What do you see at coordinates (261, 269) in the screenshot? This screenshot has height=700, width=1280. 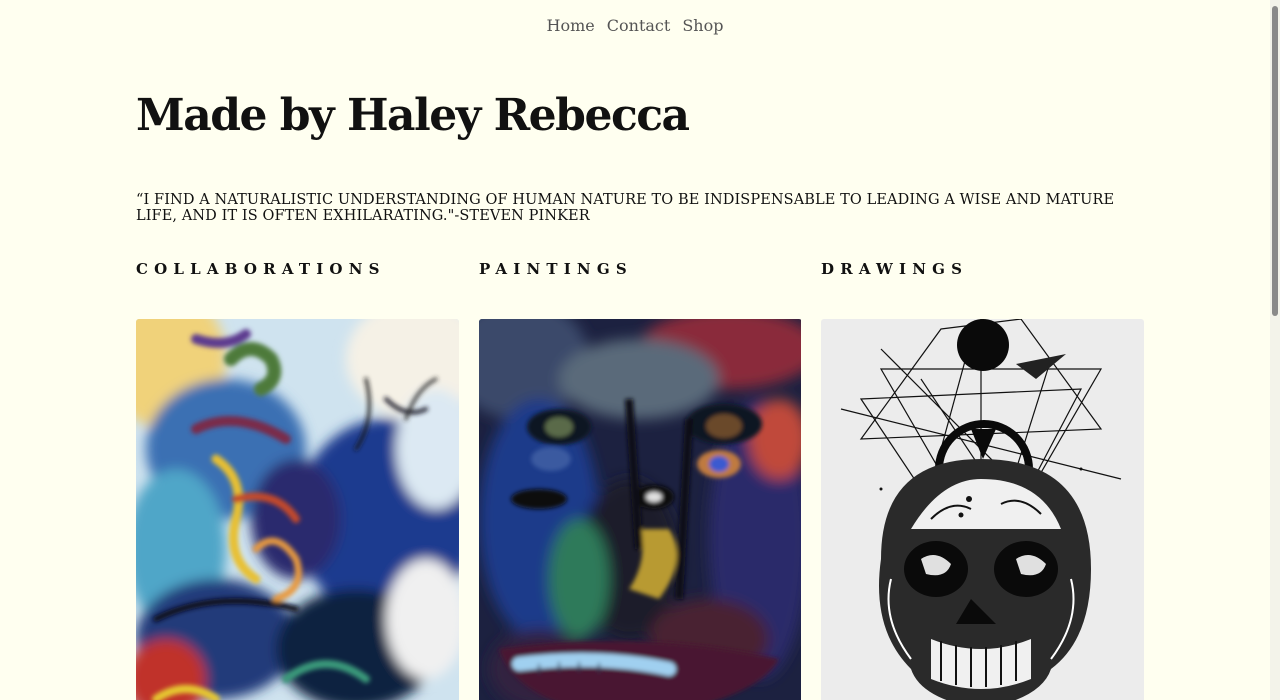 I see `collaborations-heading: COLLABORATIONS` at bounding box center [261, 269].